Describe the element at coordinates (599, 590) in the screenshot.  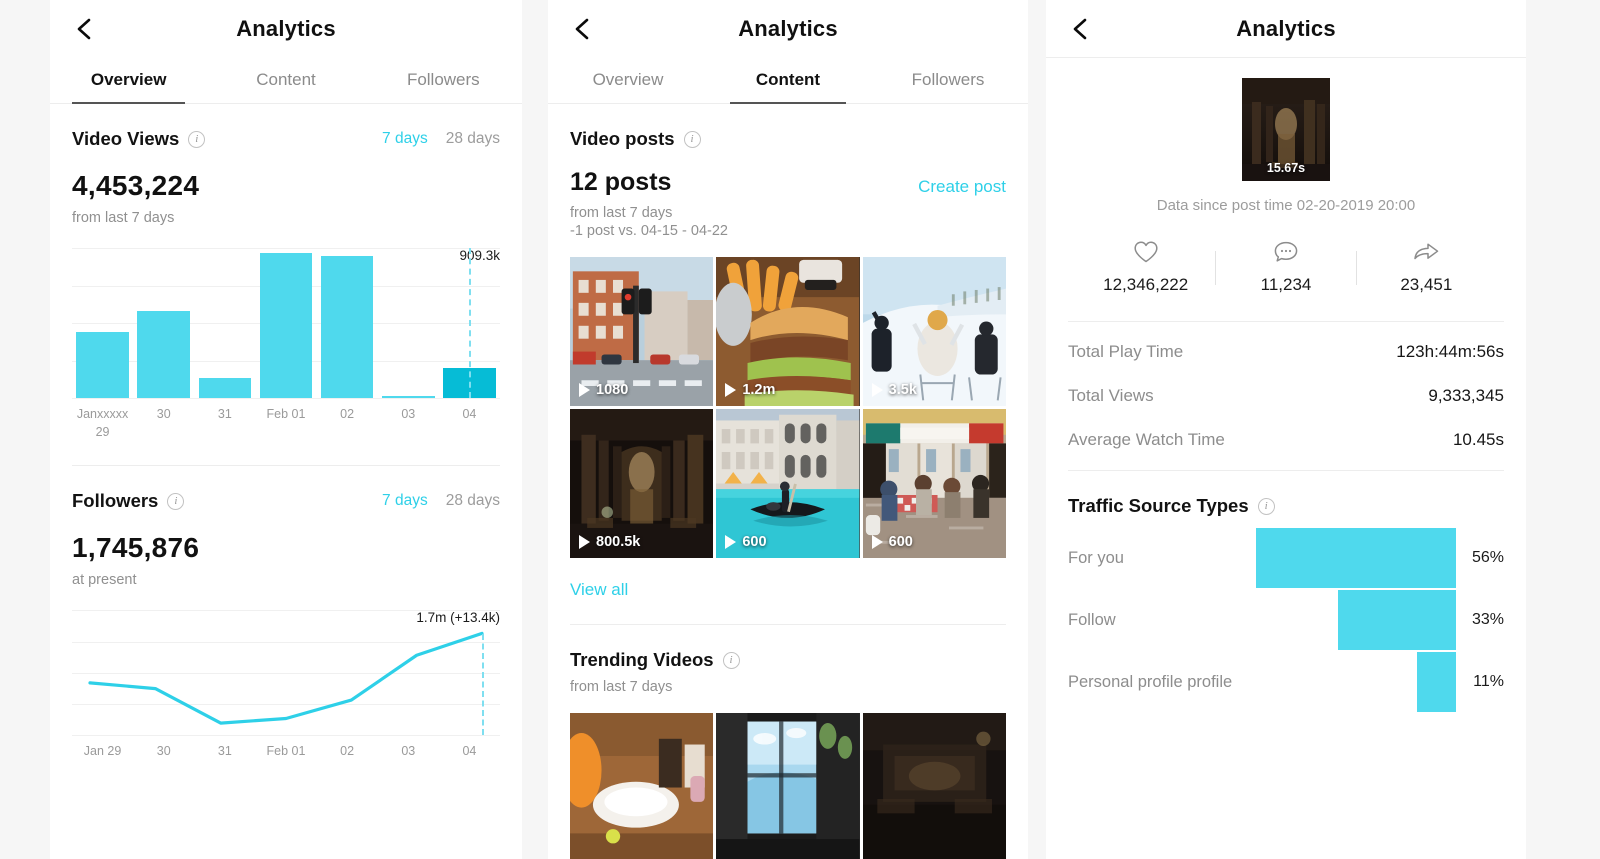
I see `view-all-link: View all` at that location.